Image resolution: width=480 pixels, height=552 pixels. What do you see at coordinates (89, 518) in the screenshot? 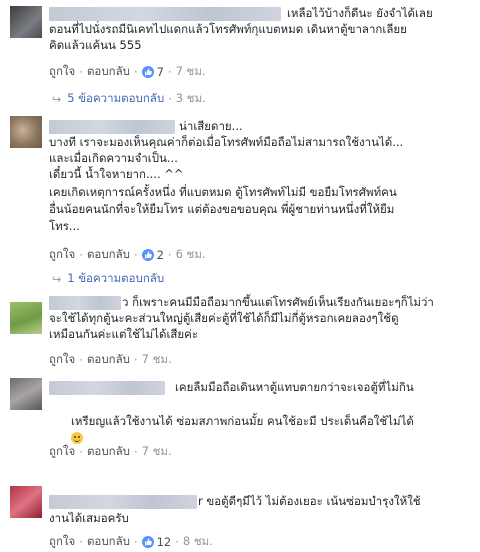
I see `comment-text-line: งานได้เสมอครับ` at bounding box center [89, 518].